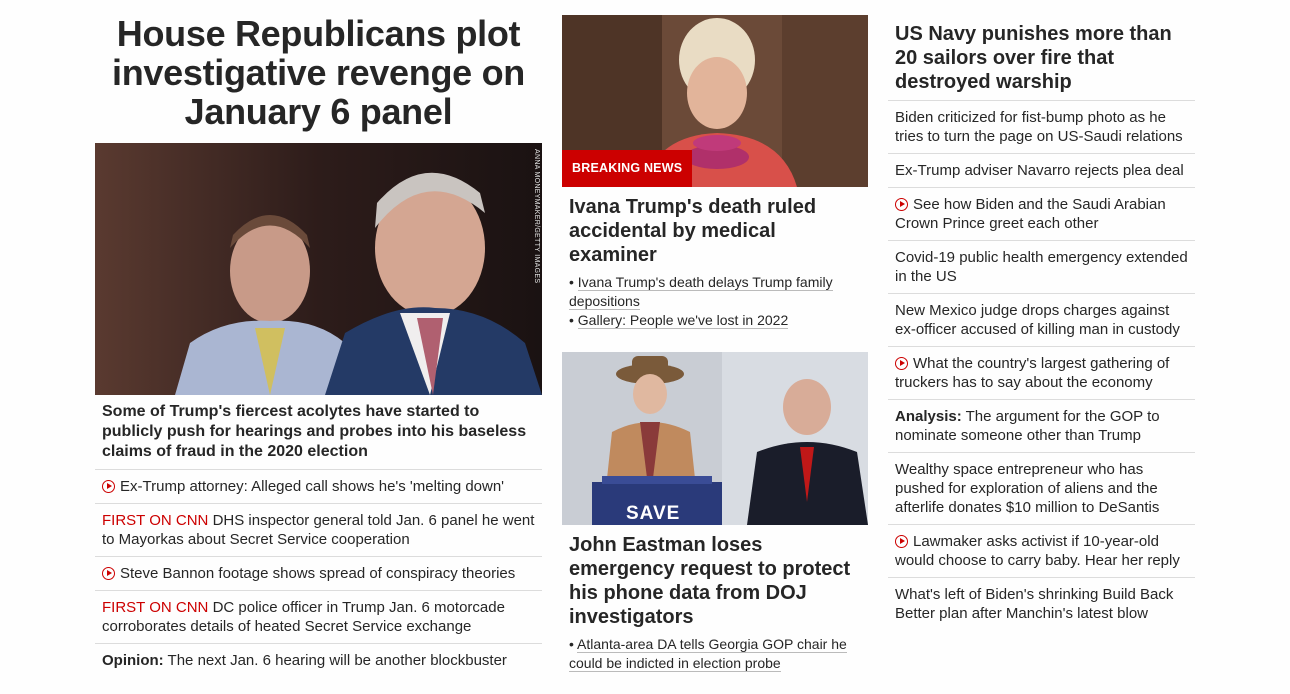  Describe the element at coordinates (627, 168) in the screenshot. I see `breaking-news-badge: BREAKING NEWS` at that location.